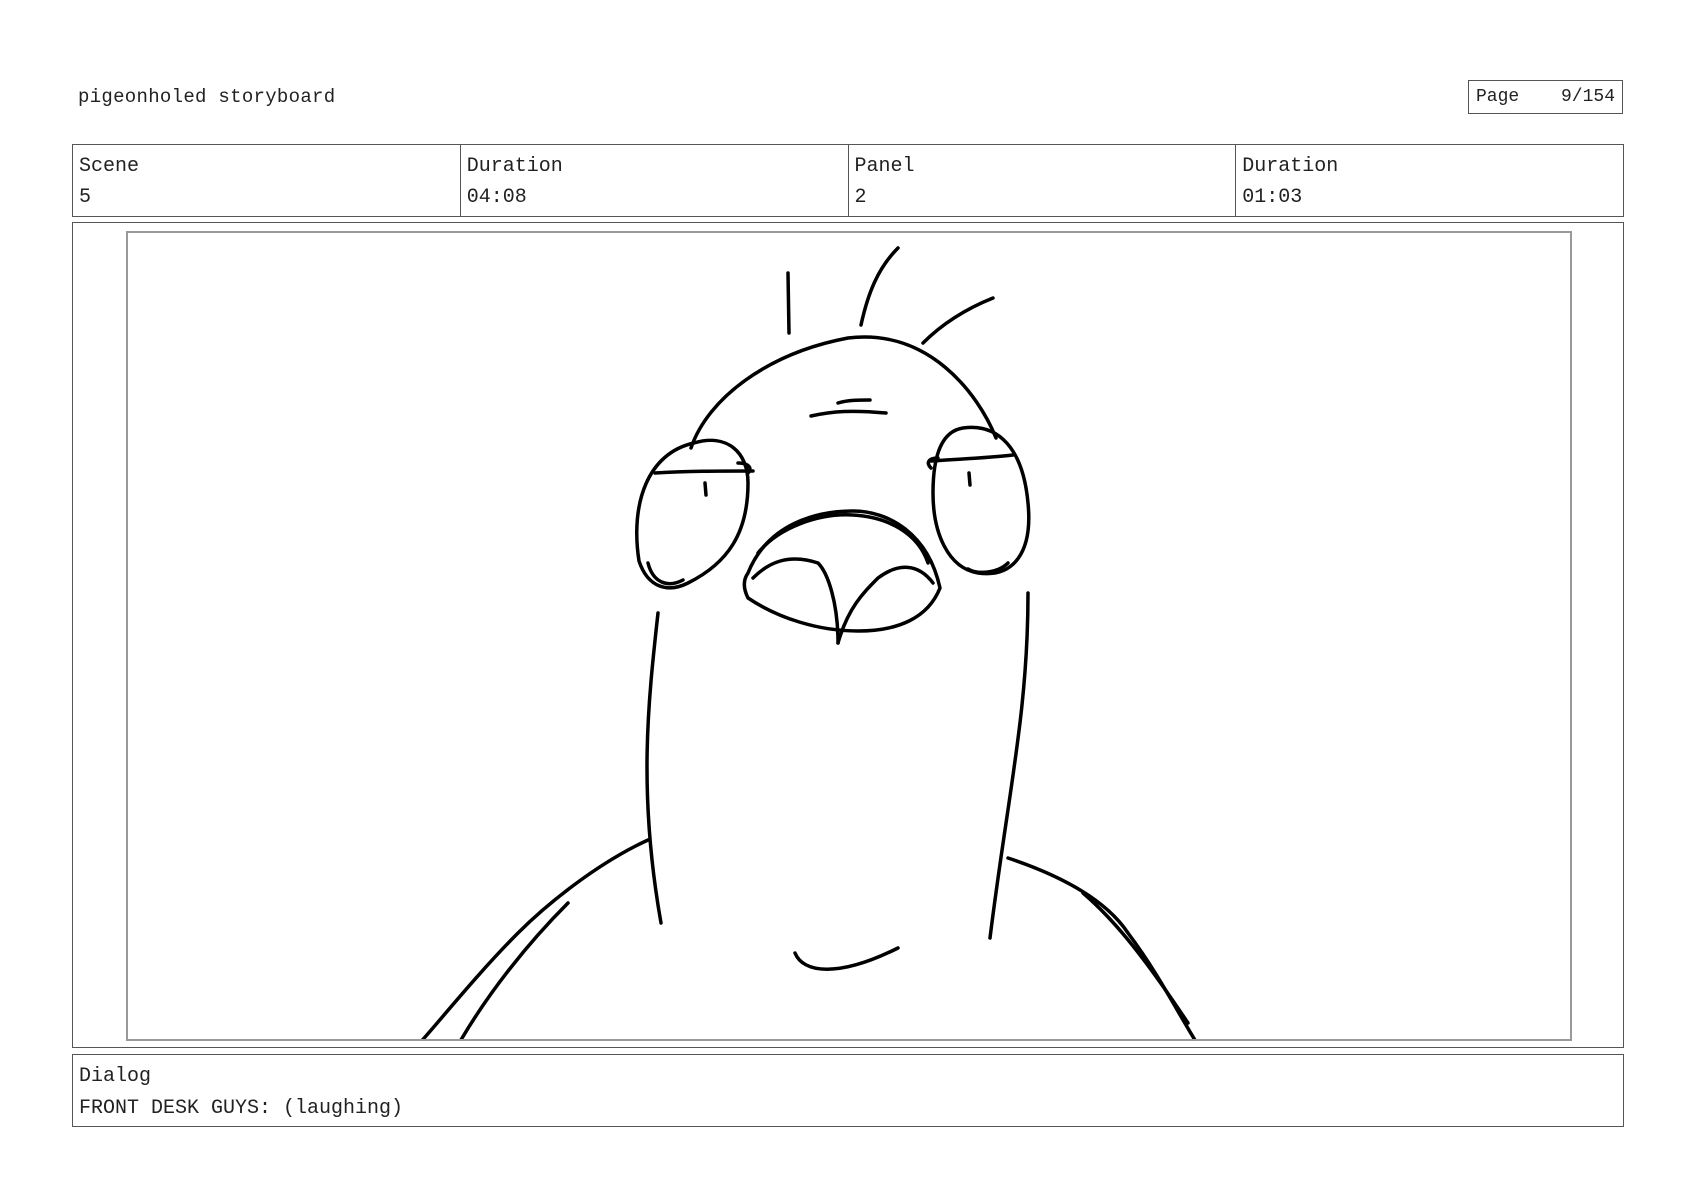 Image resolution: width=1684 pixels, height=1190 pixels. What do you see at coordinates (207, 97) in the screenshot?
I see `storyboard-title: pigeonholed storyboard` at bounding box center [207, 97].